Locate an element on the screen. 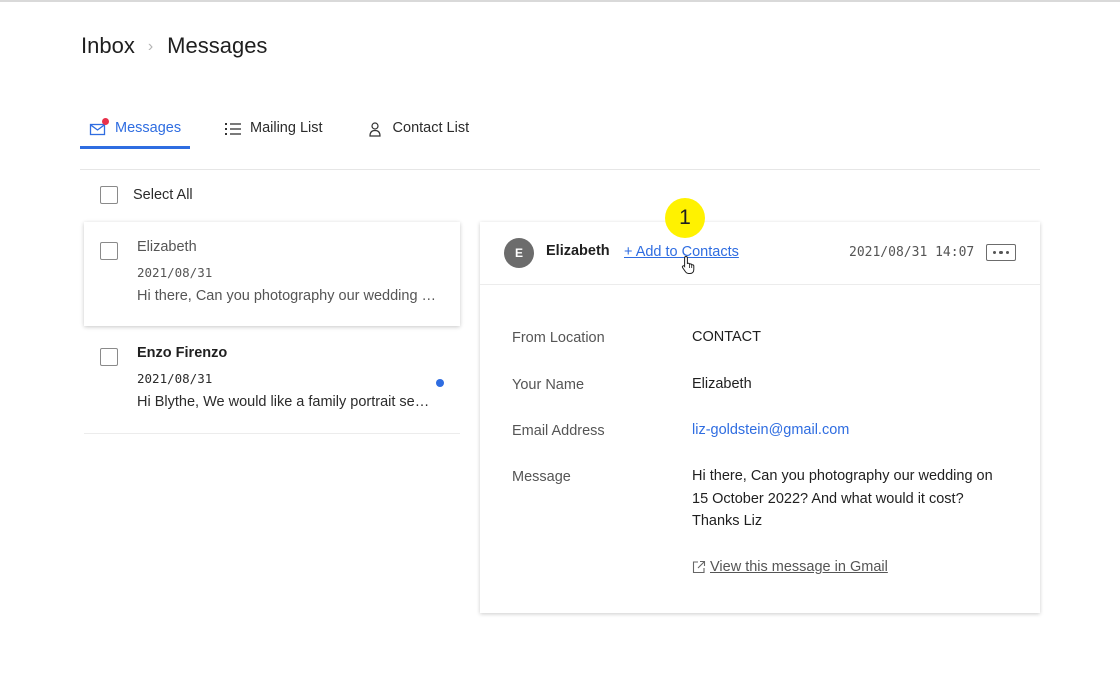 Image resolution: width=1120 pixels, height=700 pixels. envelope-icon is located at coordinates (99, 128).